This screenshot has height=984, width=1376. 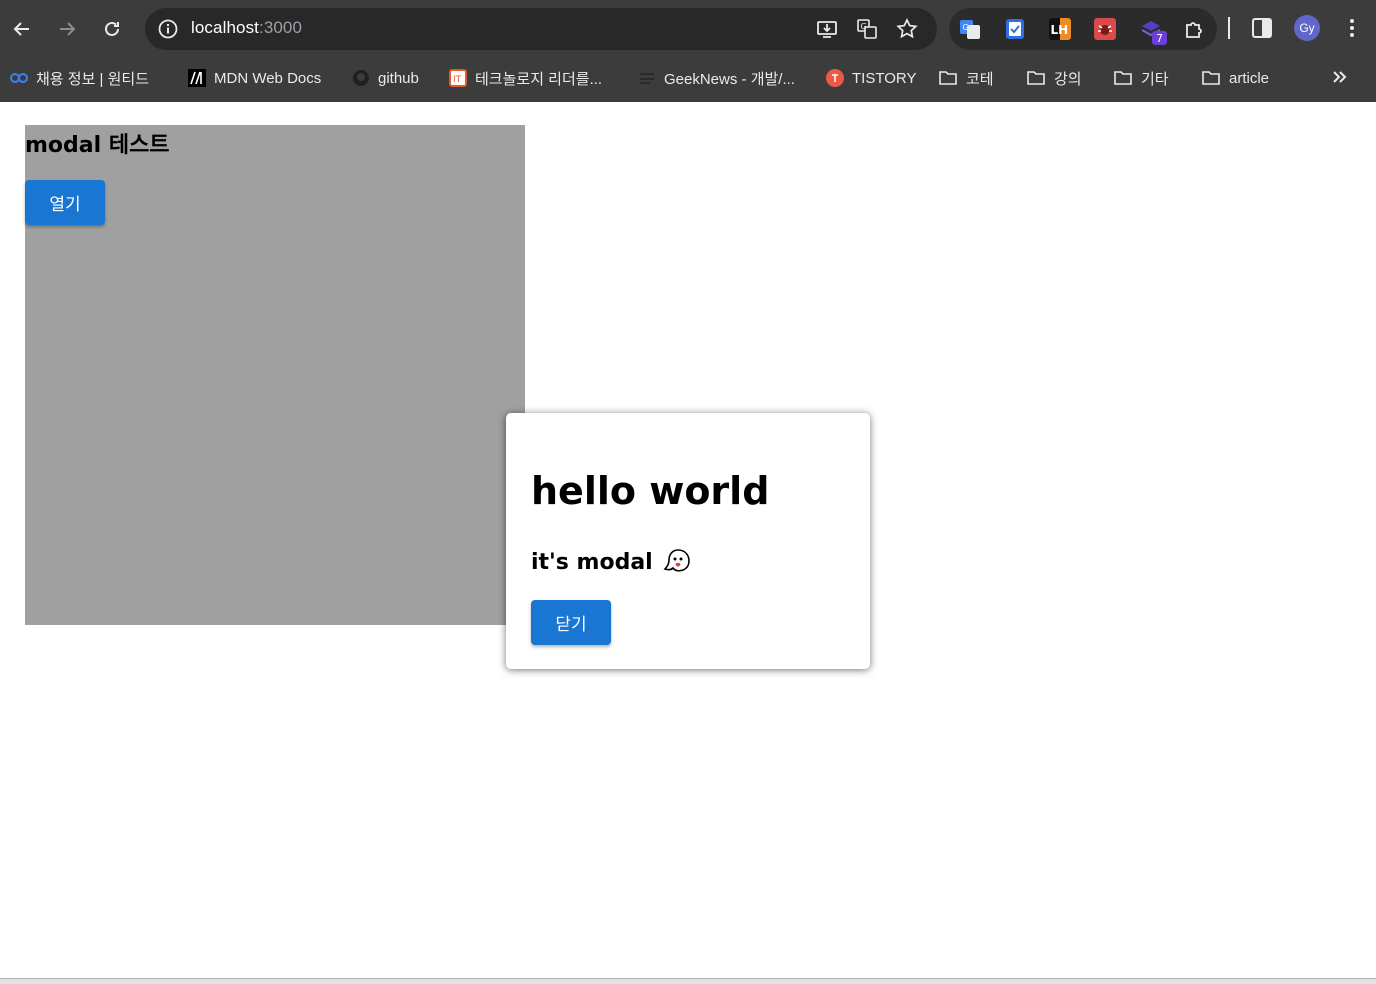 I want to click on reload-icon, so click(x=112, y=28).